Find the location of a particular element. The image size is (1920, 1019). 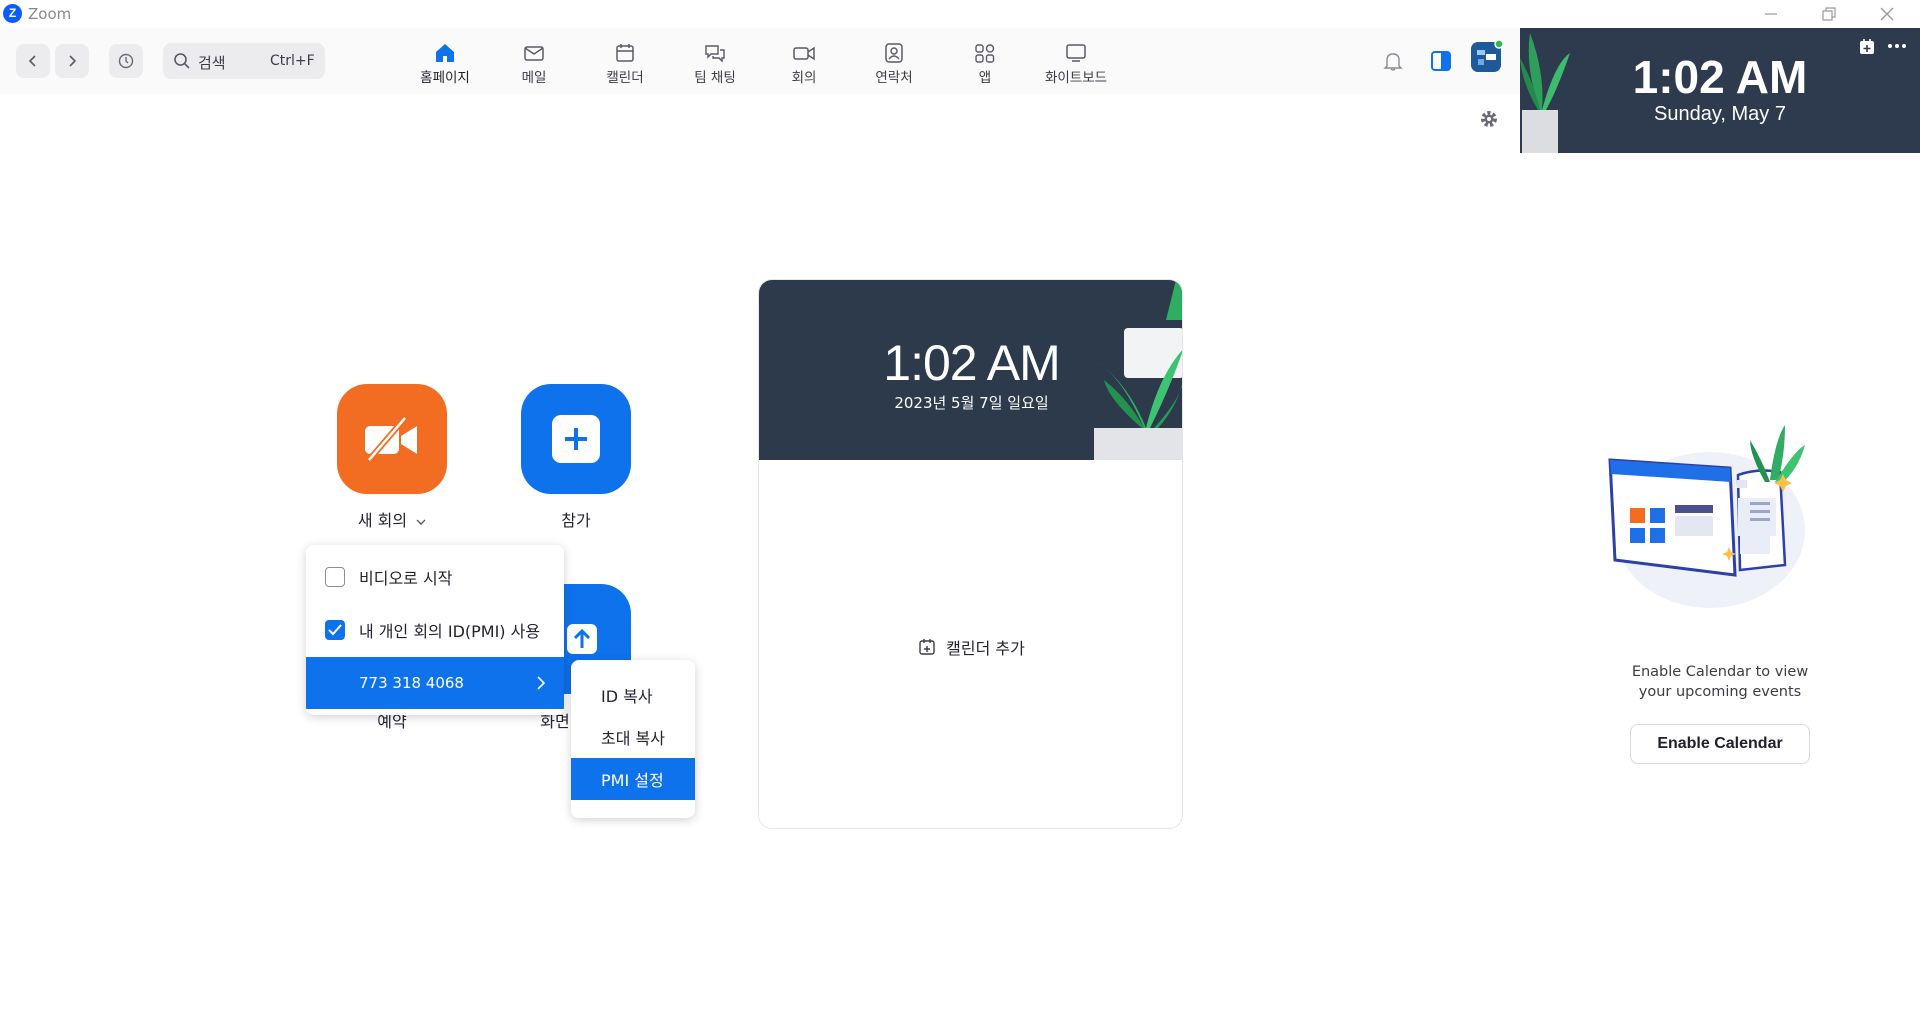

back-button is located at coordinates (33, 61).